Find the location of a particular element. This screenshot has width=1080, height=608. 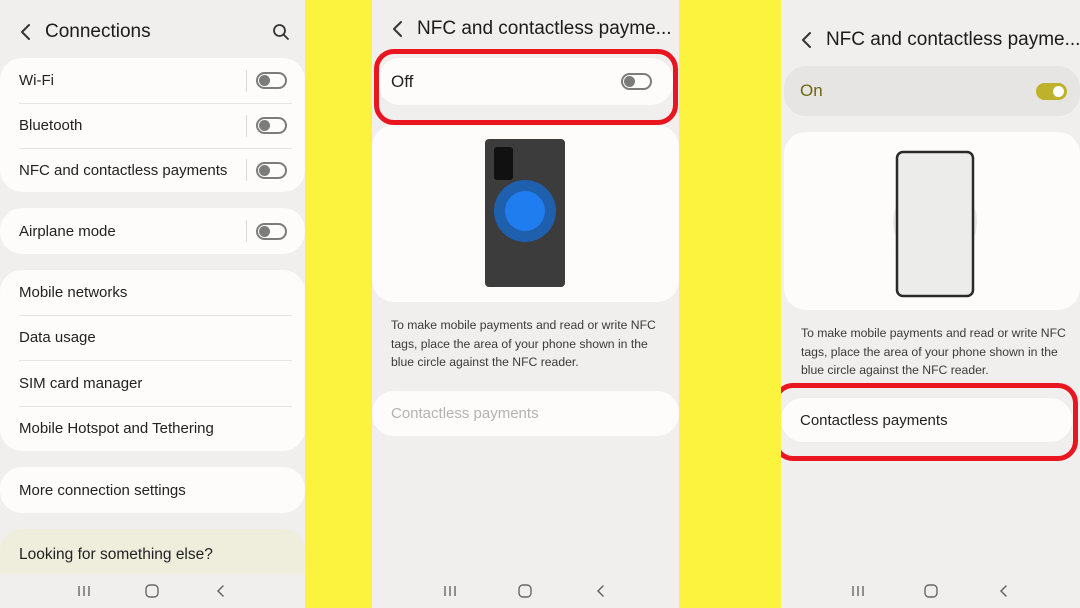

setting-label: Airplane mode is located at coordinates (67, 231).